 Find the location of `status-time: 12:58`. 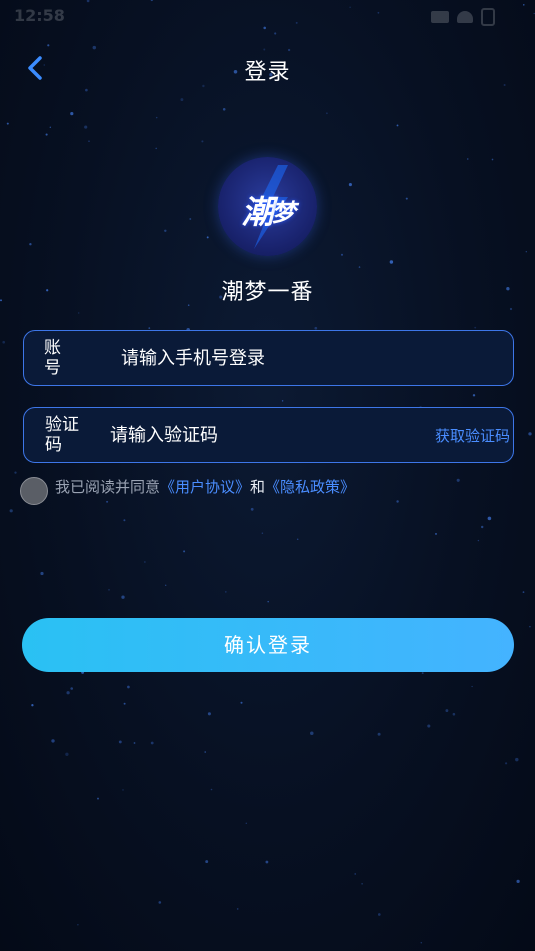

status-time: 12:58 is located at coordinates (39, 15).